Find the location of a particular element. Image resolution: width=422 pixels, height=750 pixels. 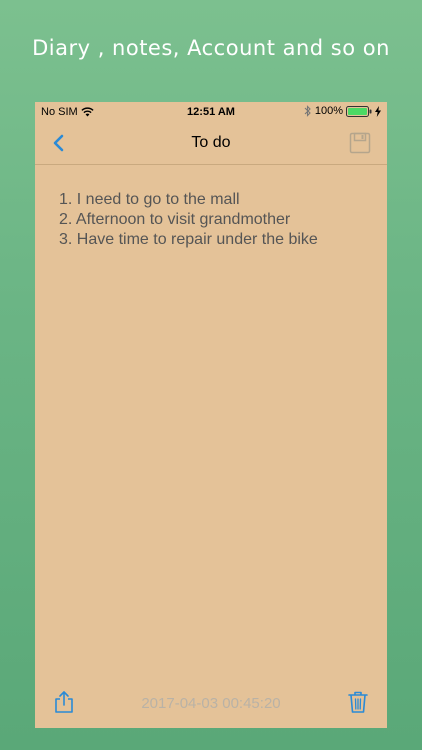

charging-bolt-icon is located at coordinates (378, 111).